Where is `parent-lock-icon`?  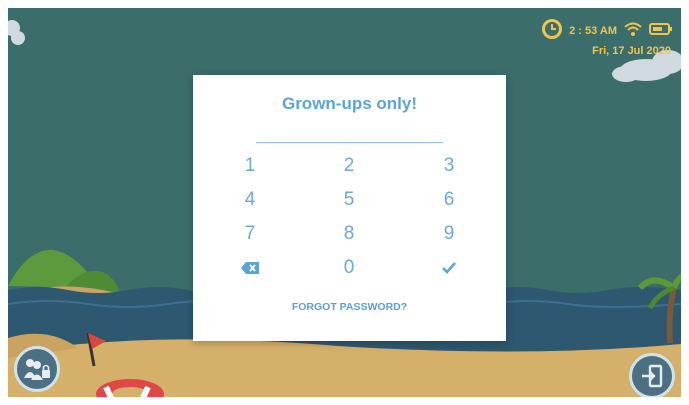
parent-lock-icon is located at coordinates (37, 369).